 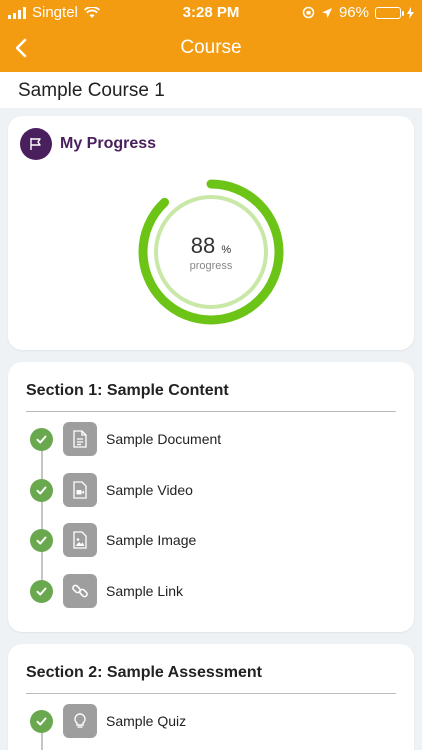 I want to click on nav-bar: Course, so click(x=211, y=49).